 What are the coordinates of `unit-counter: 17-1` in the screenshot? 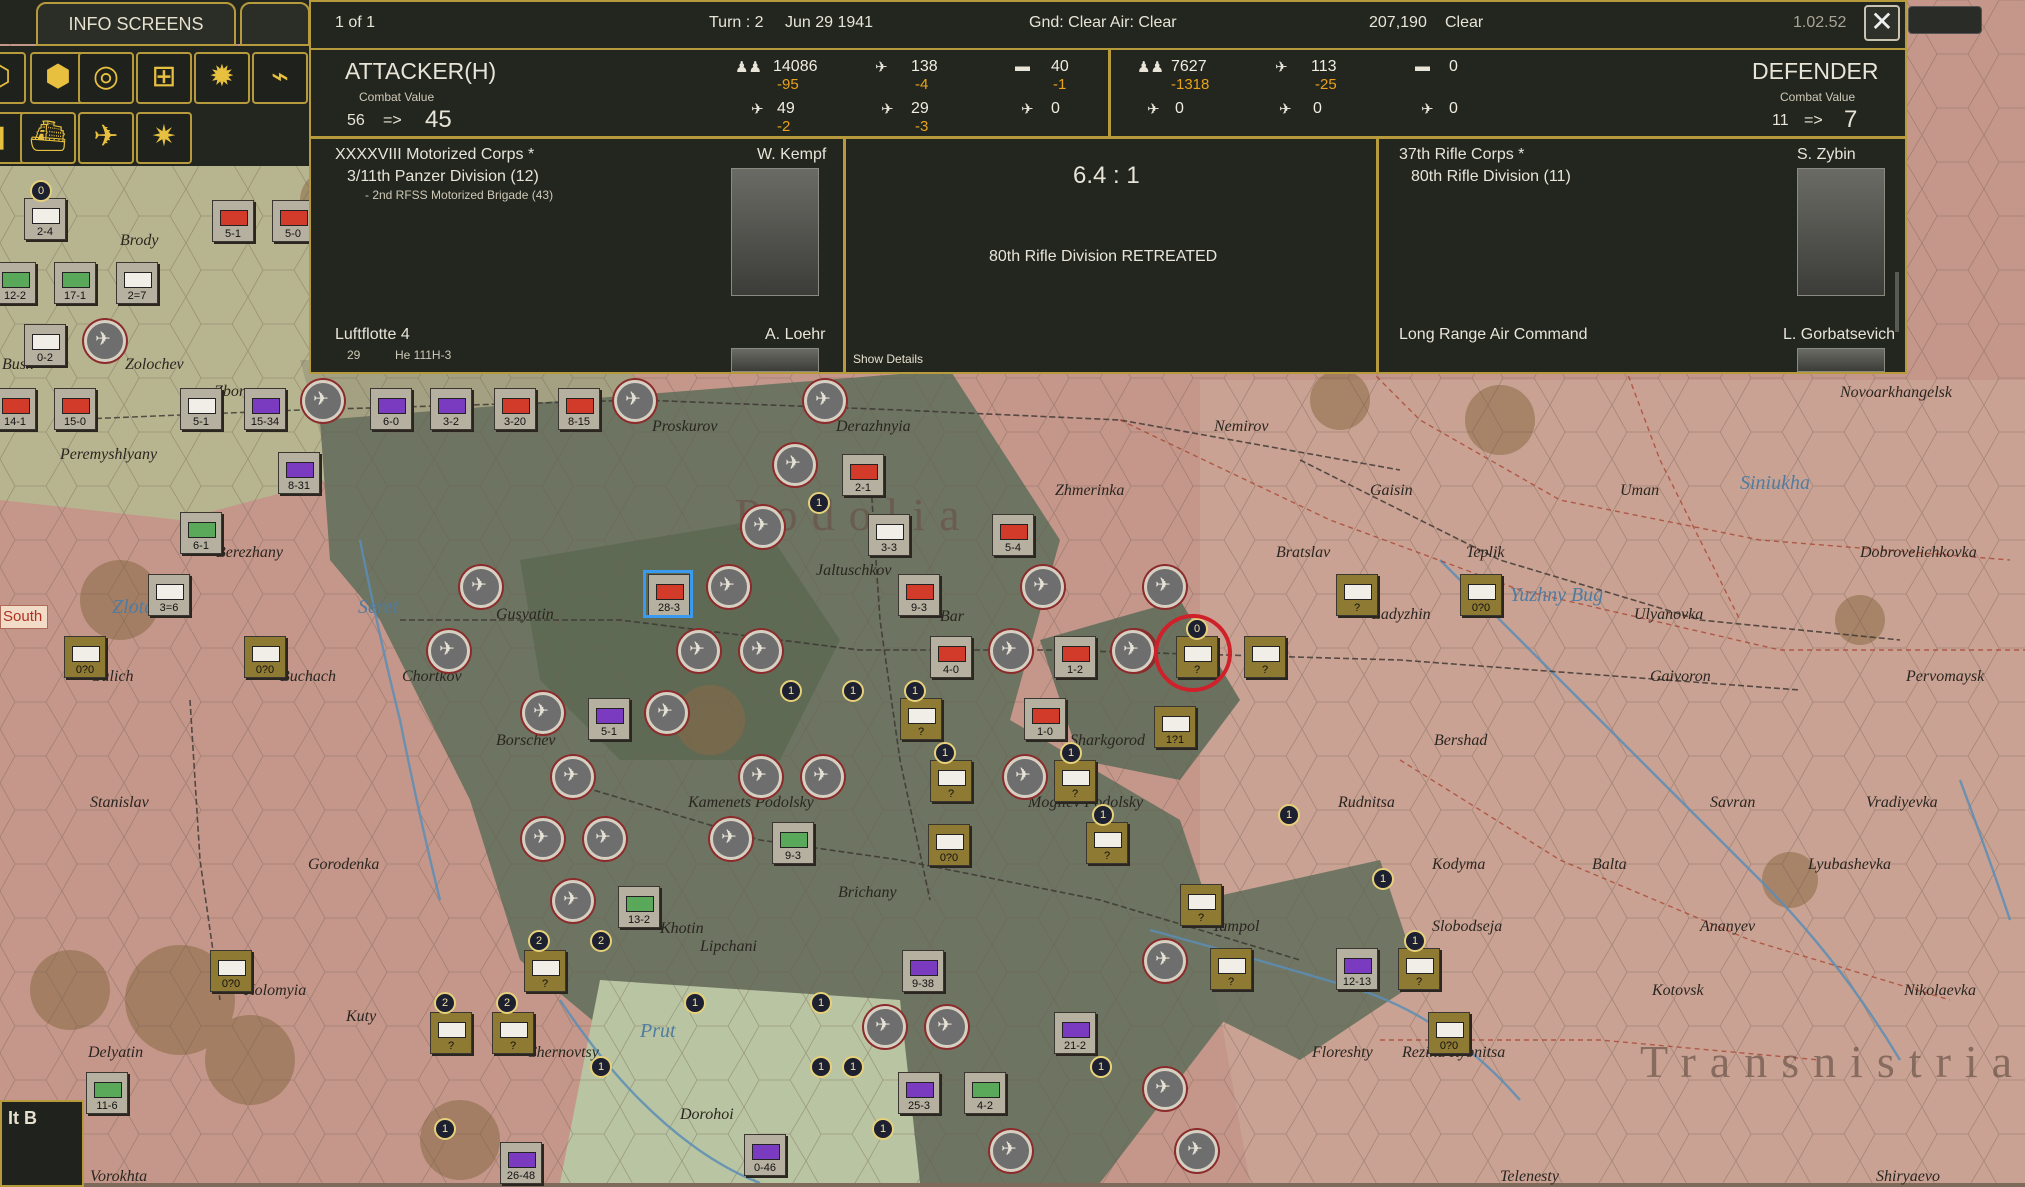 It's located at (75, 283).